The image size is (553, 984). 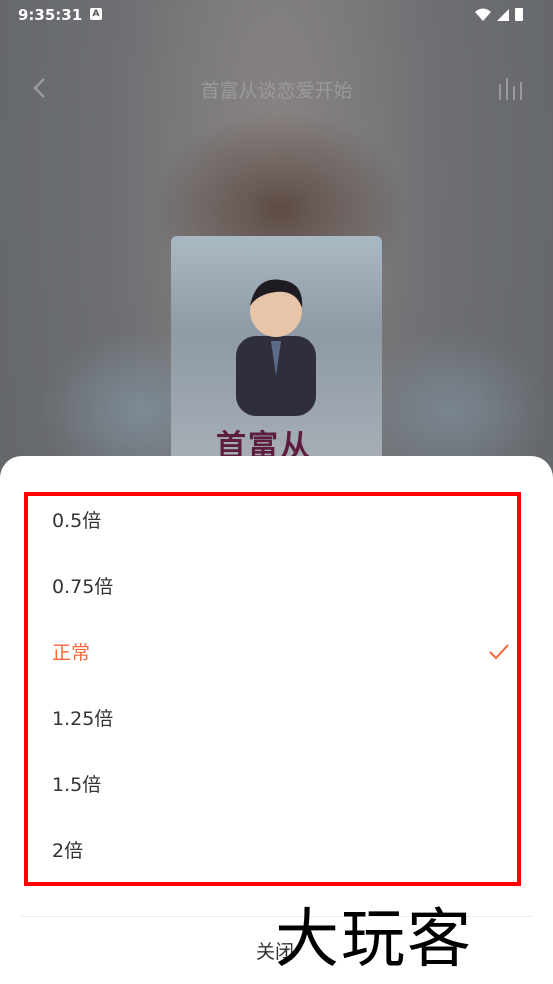 I want to click on book-cover: 首富从, so click(x=276, y=356).